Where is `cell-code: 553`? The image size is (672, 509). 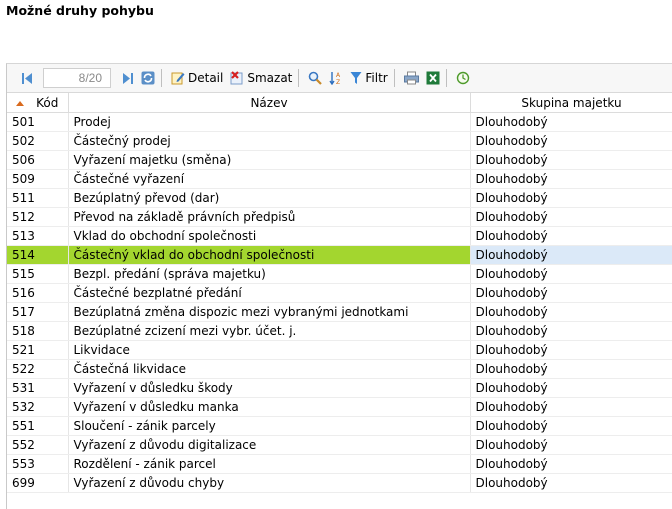 cell-code: 553 is located at coordinates (38, 464).